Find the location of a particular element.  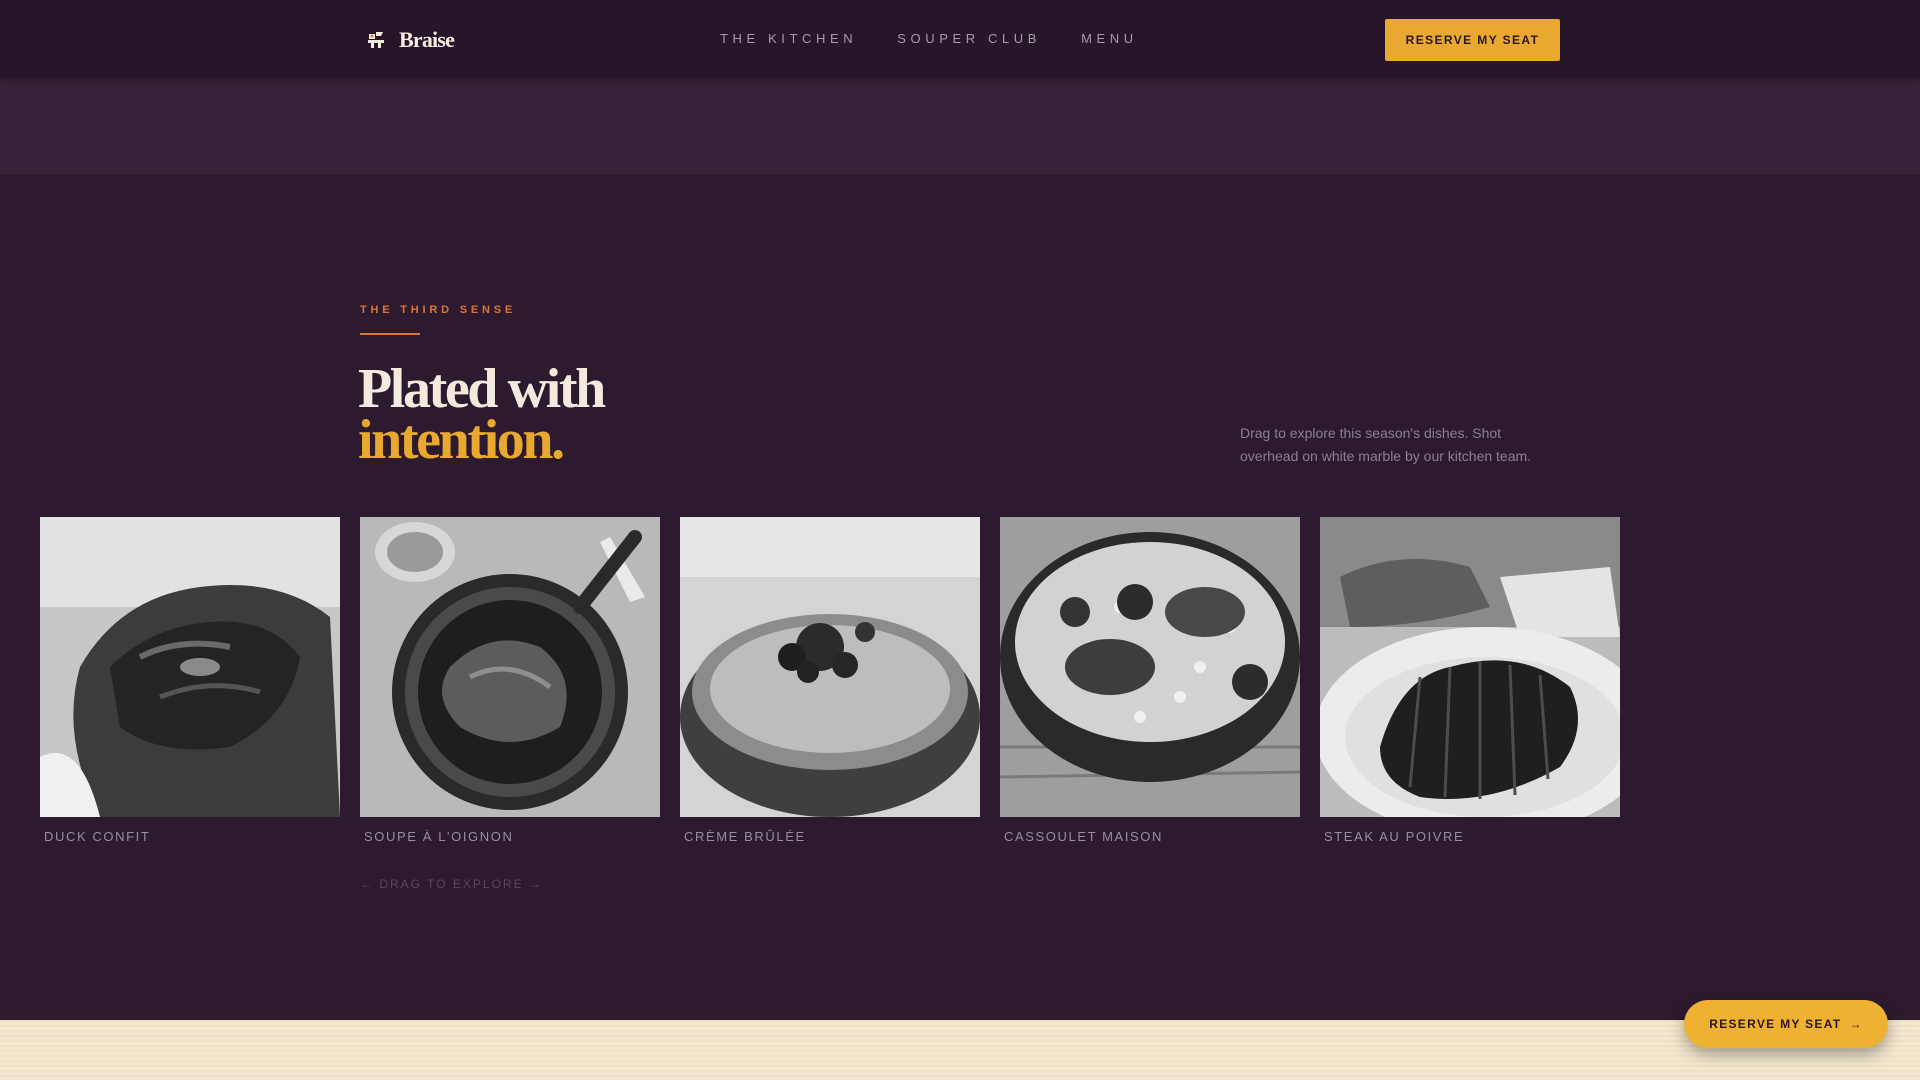

dish-photo-creme-brulee is located at coordinates (830, 667).